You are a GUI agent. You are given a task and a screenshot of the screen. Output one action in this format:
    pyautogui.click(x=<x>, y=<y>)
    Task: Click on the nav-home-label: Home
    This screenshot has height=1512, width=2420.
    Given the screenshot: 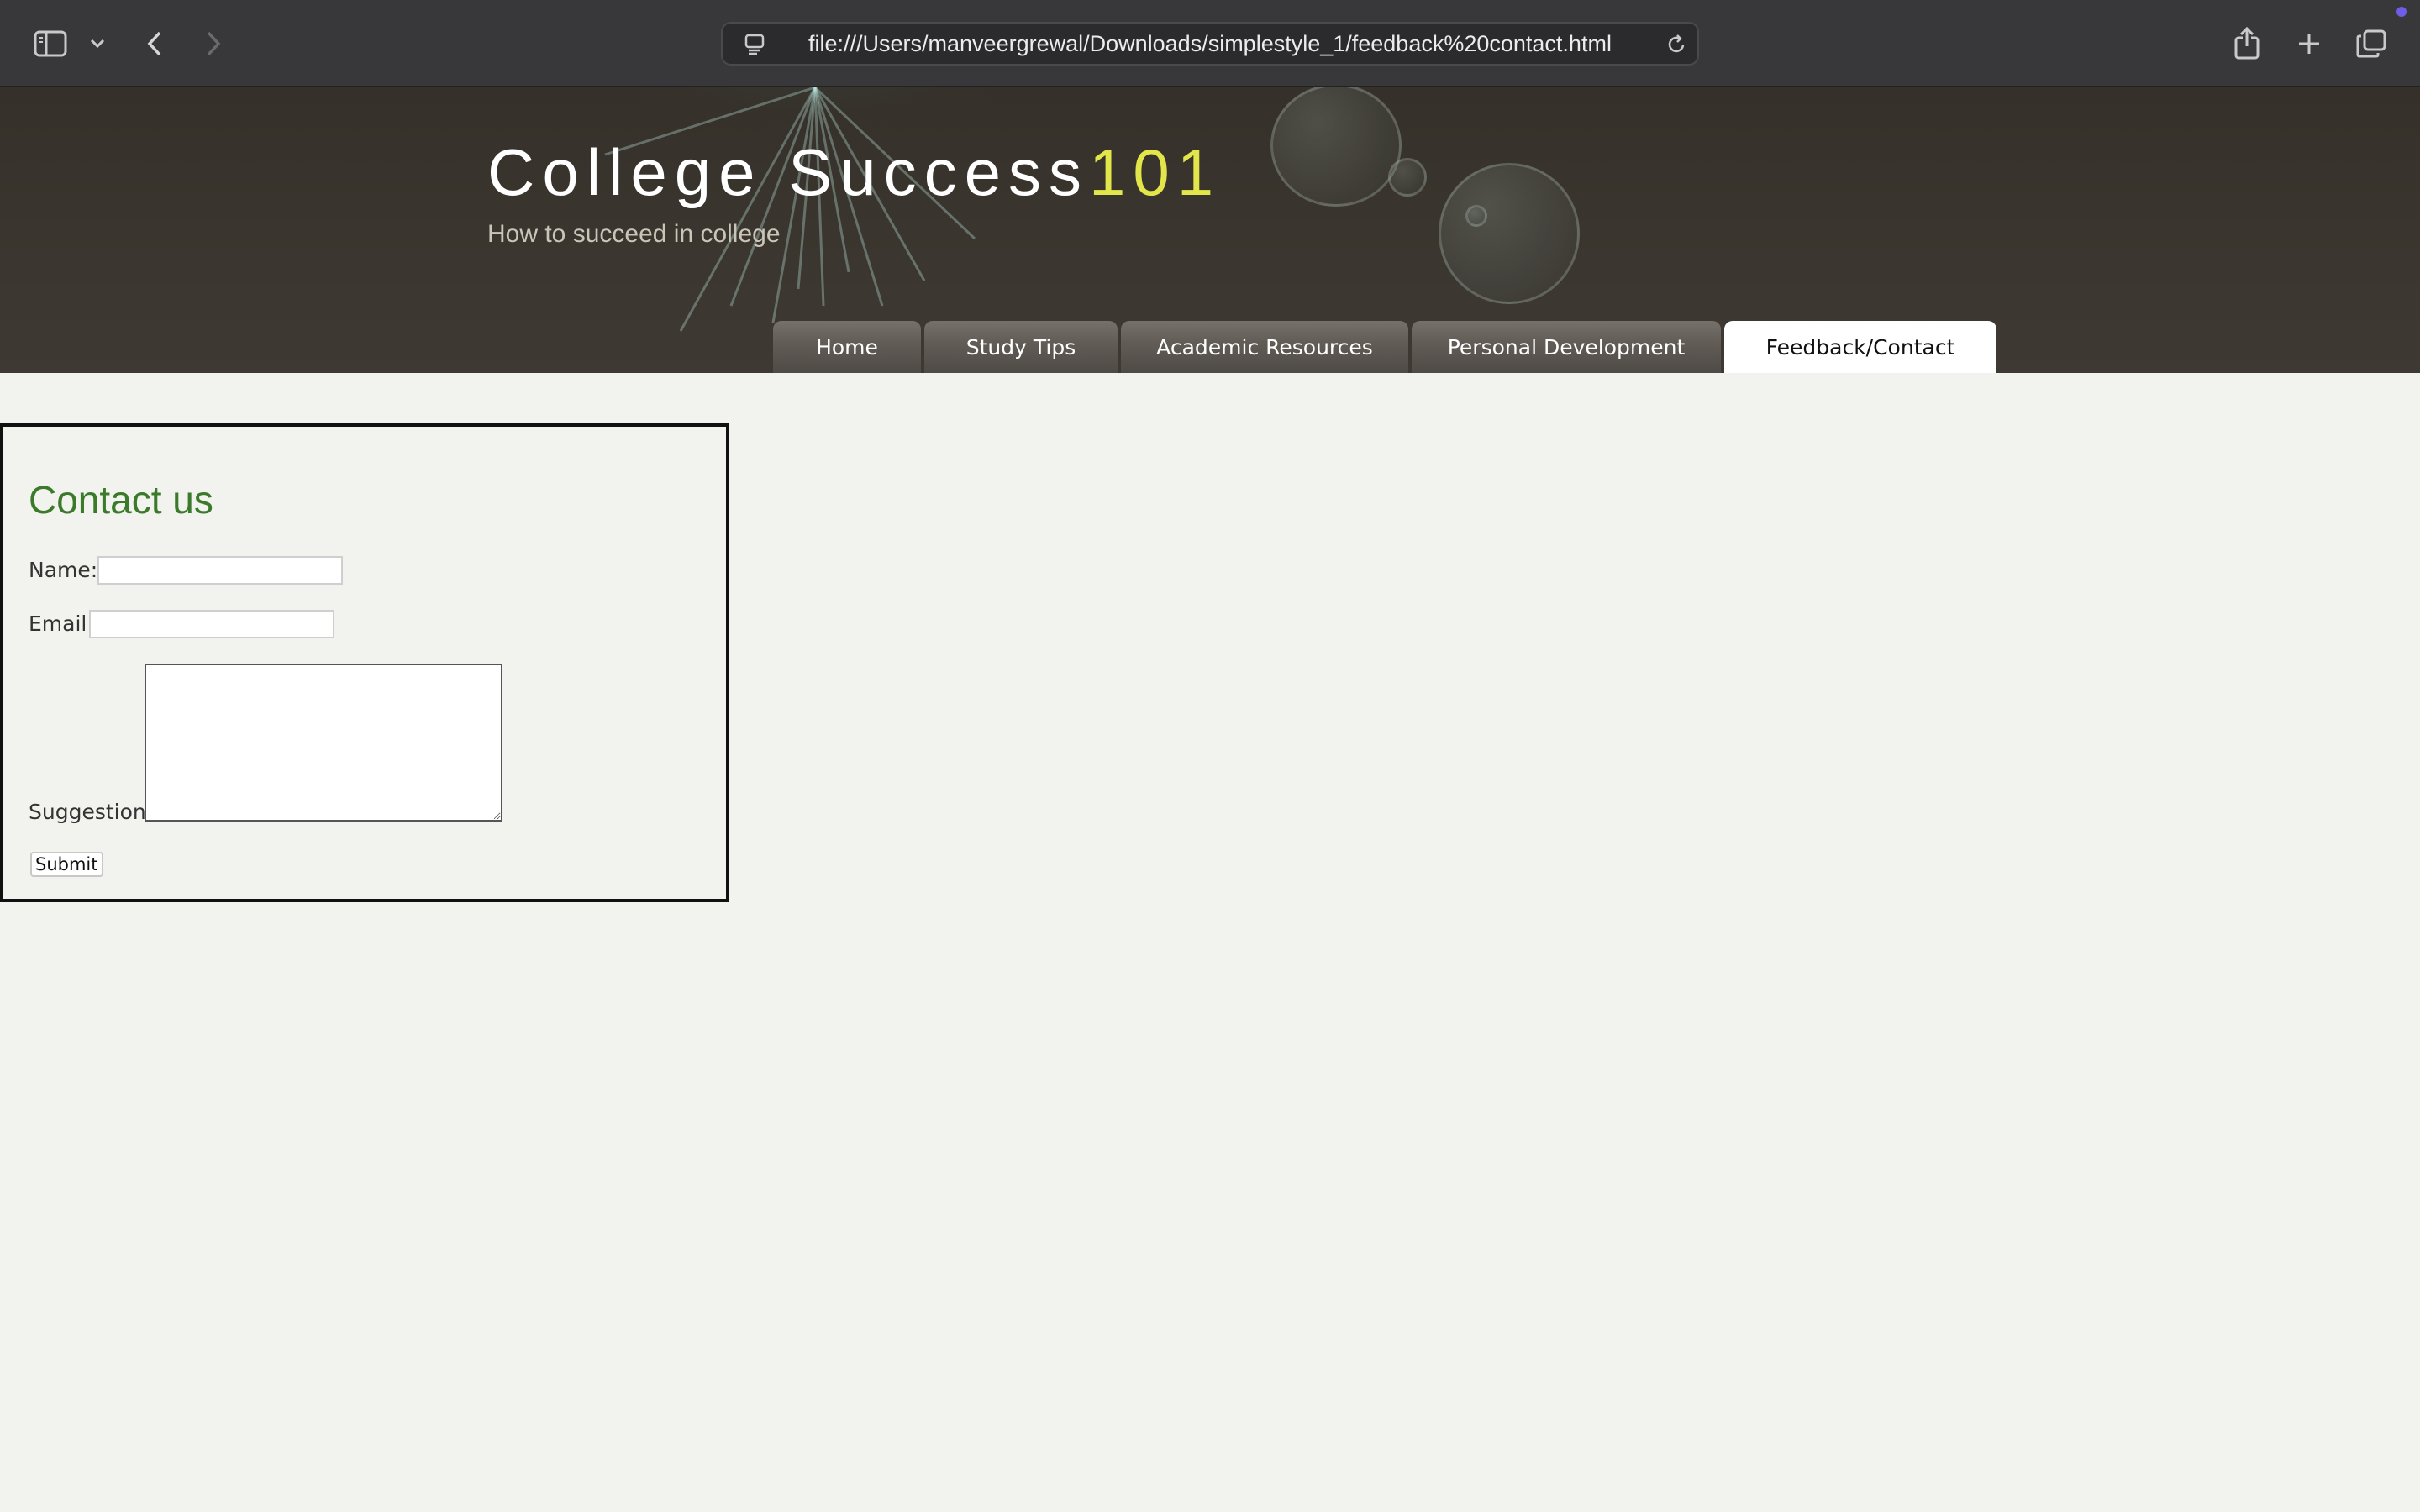 What is the action you would take?
    pyautogui.click(x=847, y=347)
    